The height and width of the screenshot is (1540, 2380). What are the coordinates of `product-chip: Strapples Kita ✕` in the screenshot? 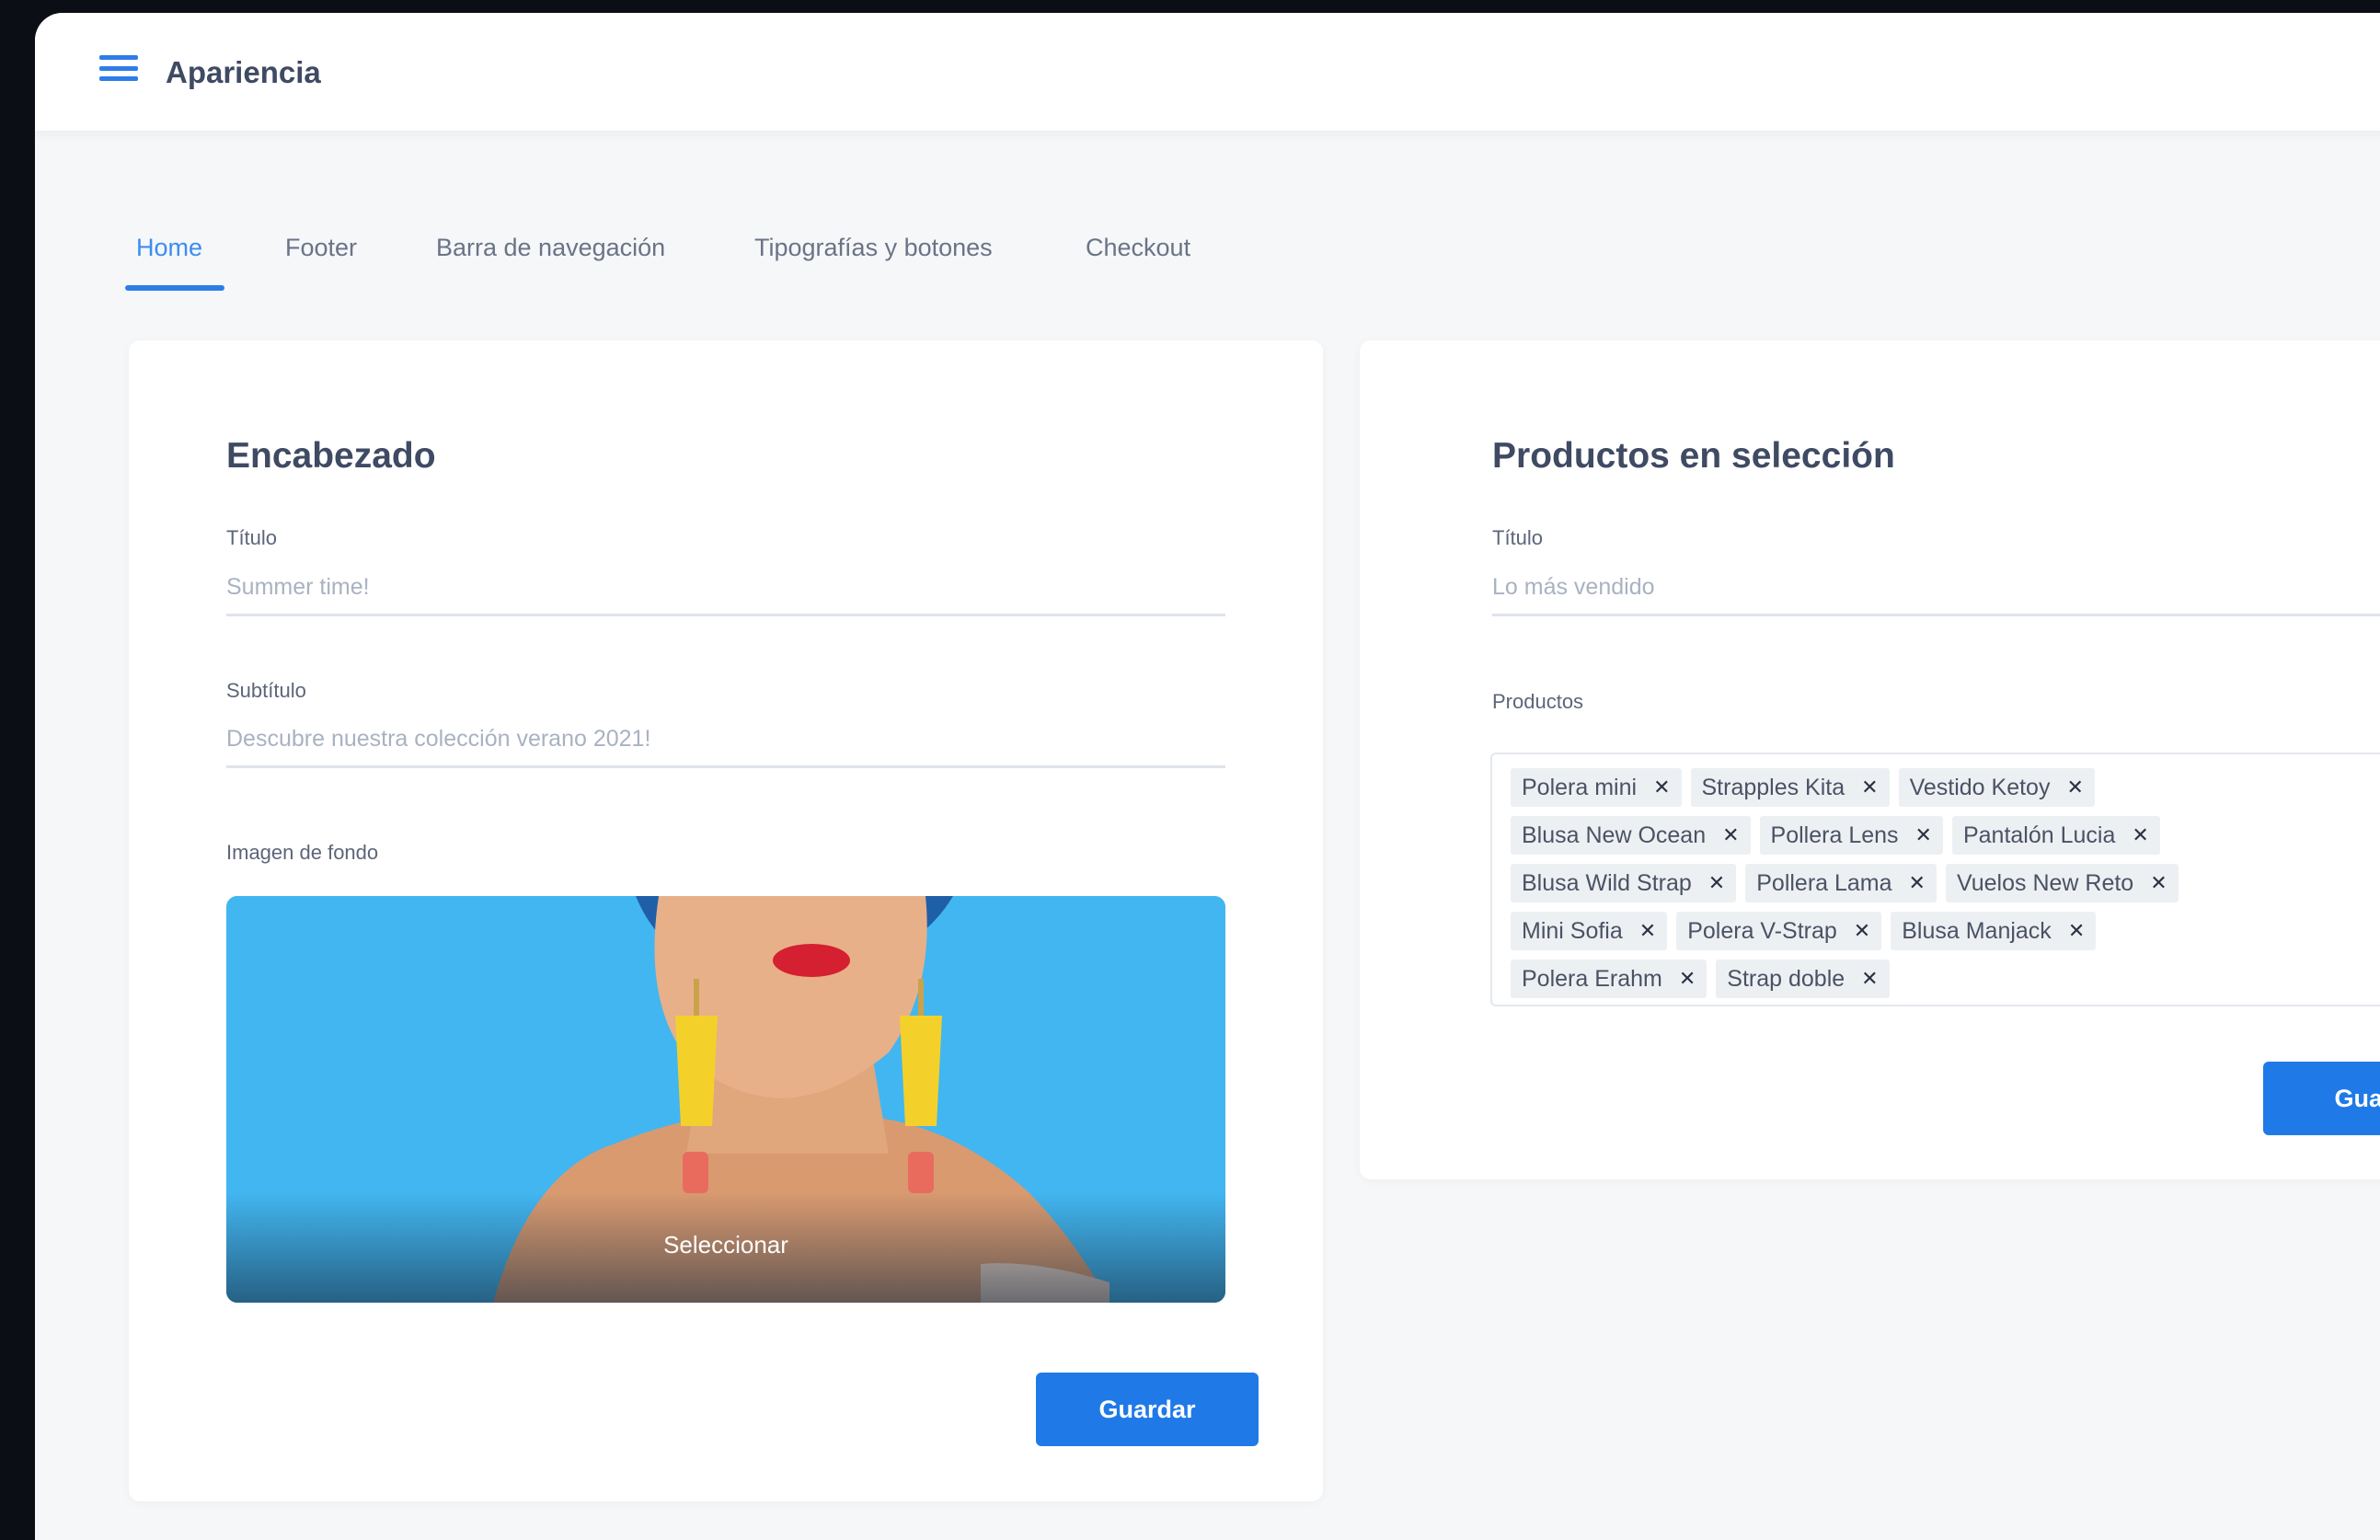 It's located at (1790, 787).